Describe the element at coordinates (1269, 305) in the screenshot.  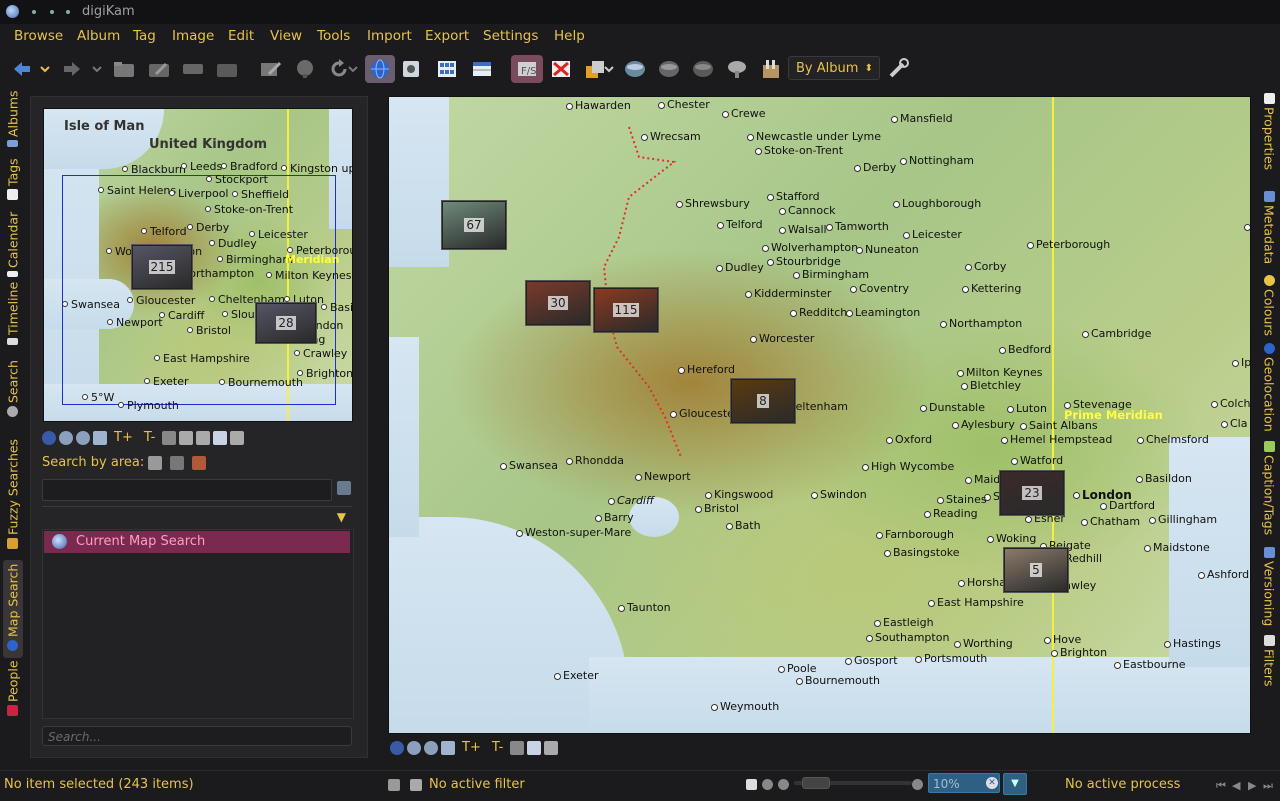
I see `tab-colours: Colours` at that location.